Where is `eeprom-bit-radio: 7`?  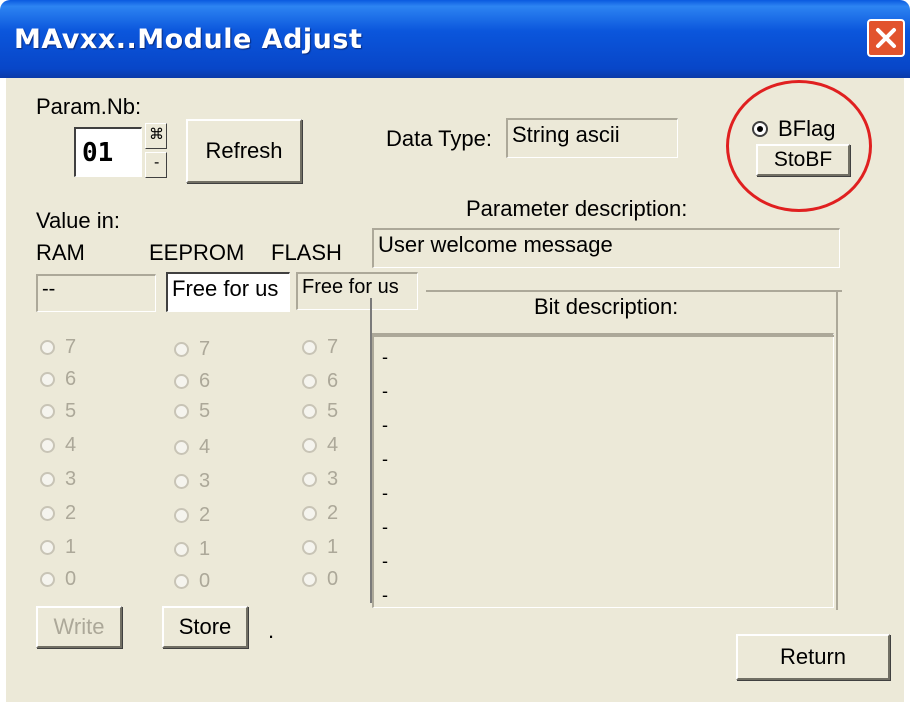
eeprom-bit-radio: 7 is located at coordinates (192, 349).